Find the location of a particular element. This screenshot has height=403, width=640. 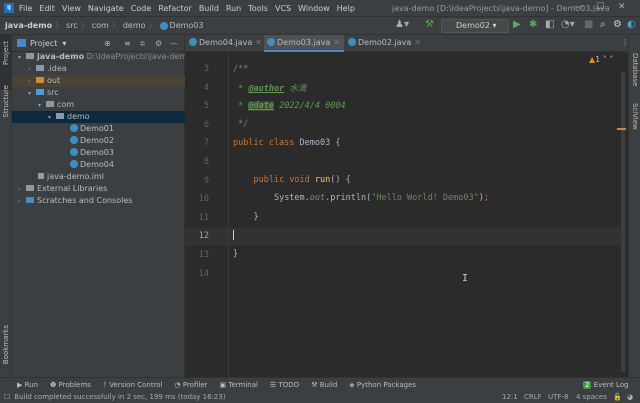

intellij-logo: IJ is located at coordinates (9, 8).